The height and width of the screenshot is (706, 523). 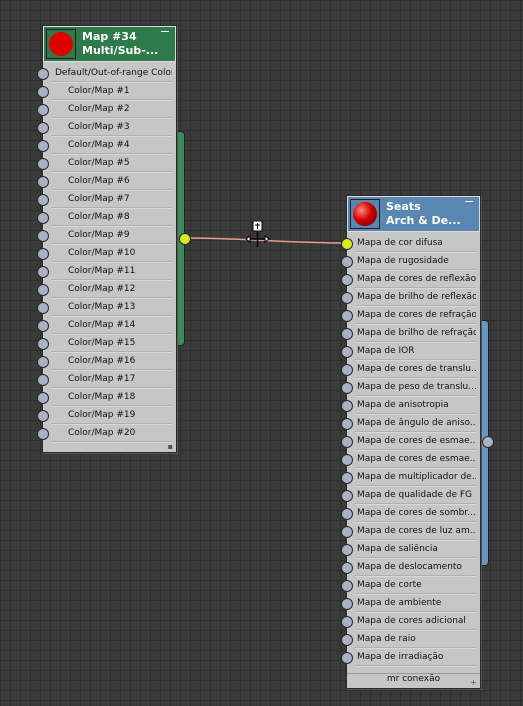 I want to click on slot-row: Mapa de cores adicional, so click(x=410, y=622).